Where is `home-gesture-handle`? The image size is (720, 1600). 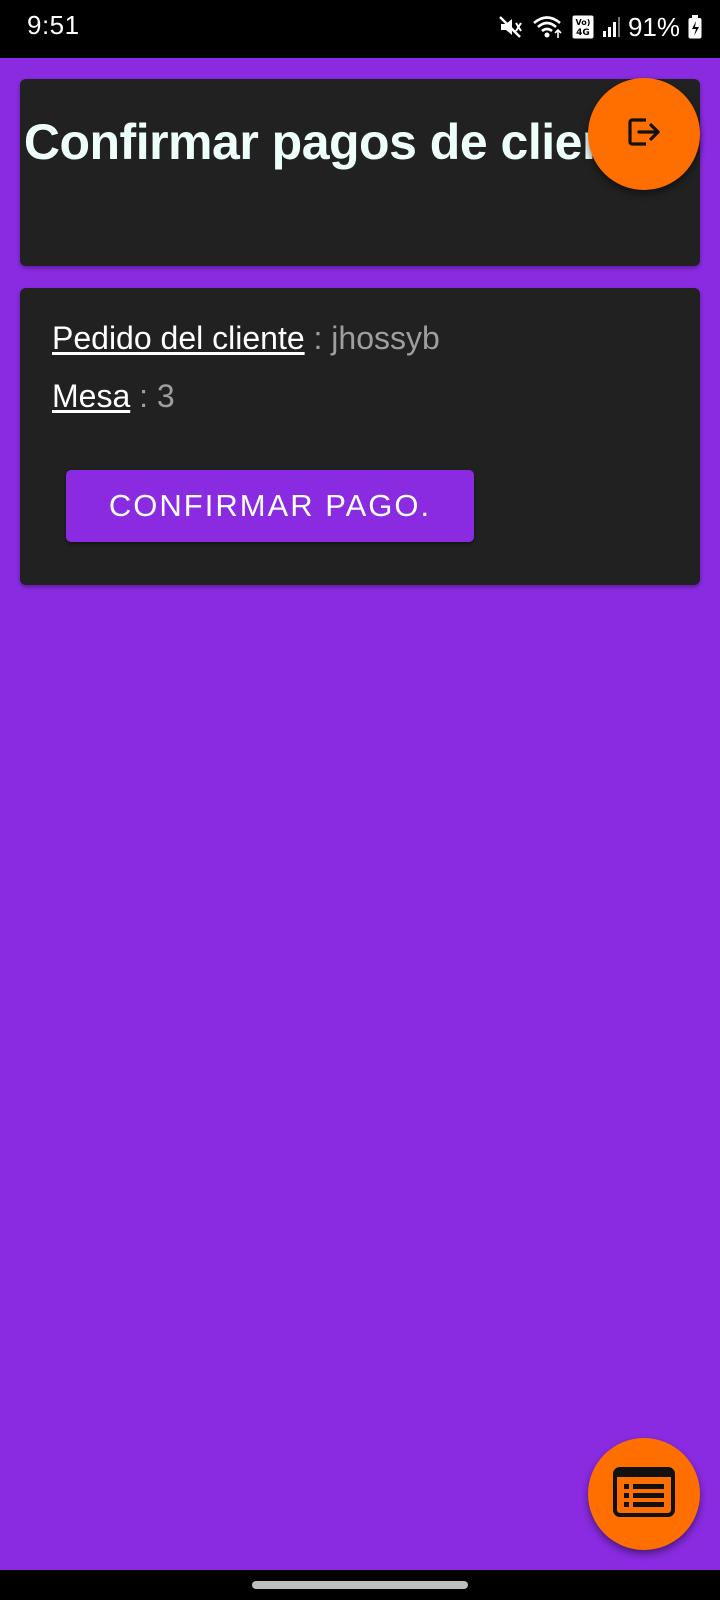 home-gesture-handle is located at coordinates (360, 1585).